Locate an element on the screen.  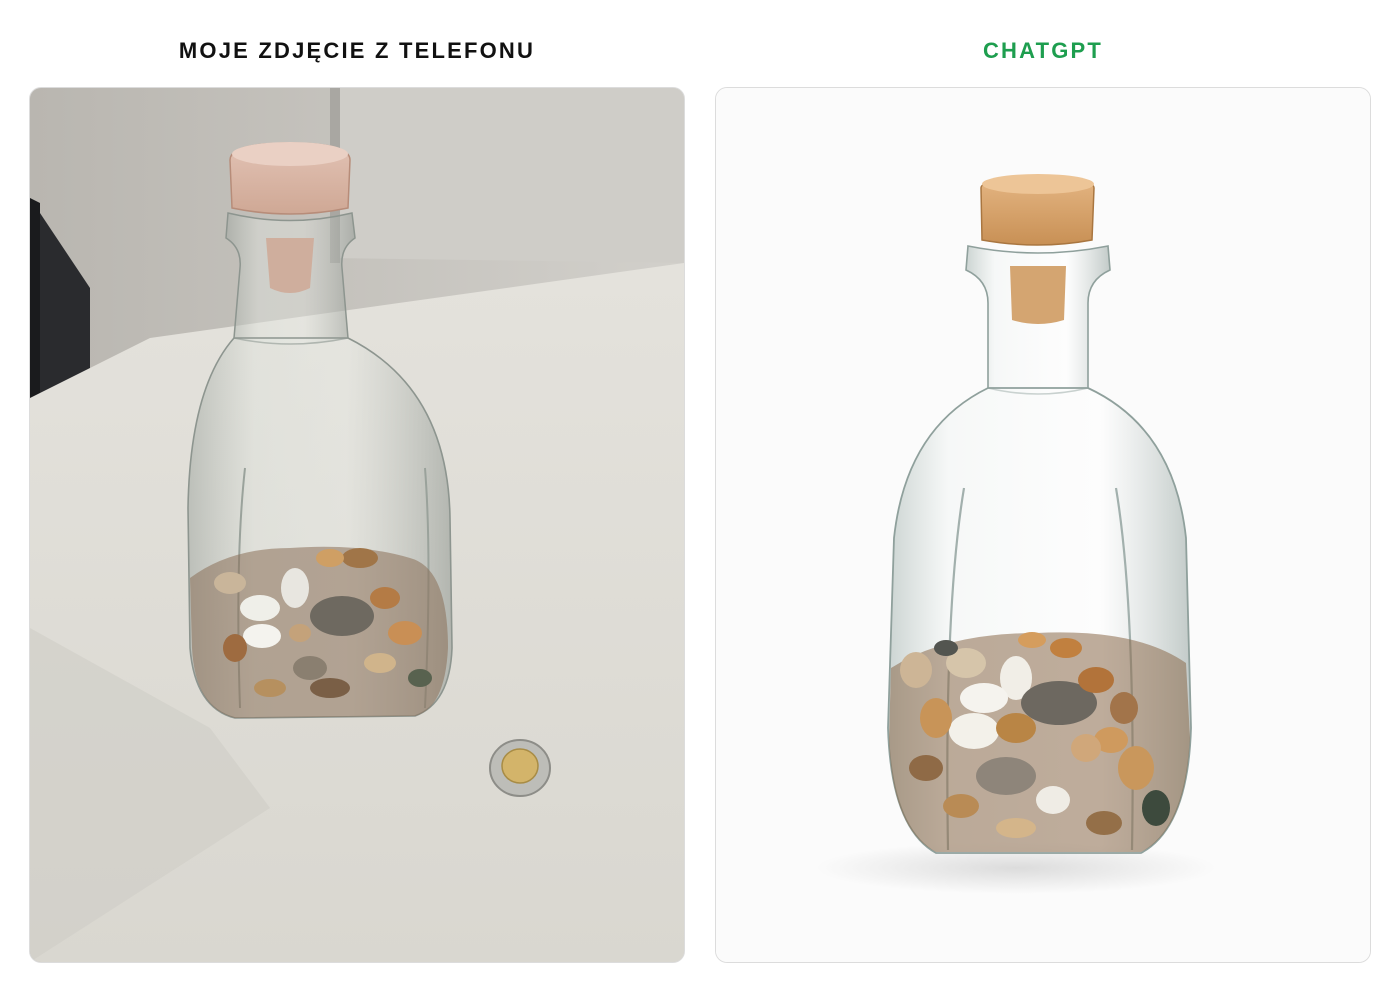
coin is located at coordinates (520, 768).